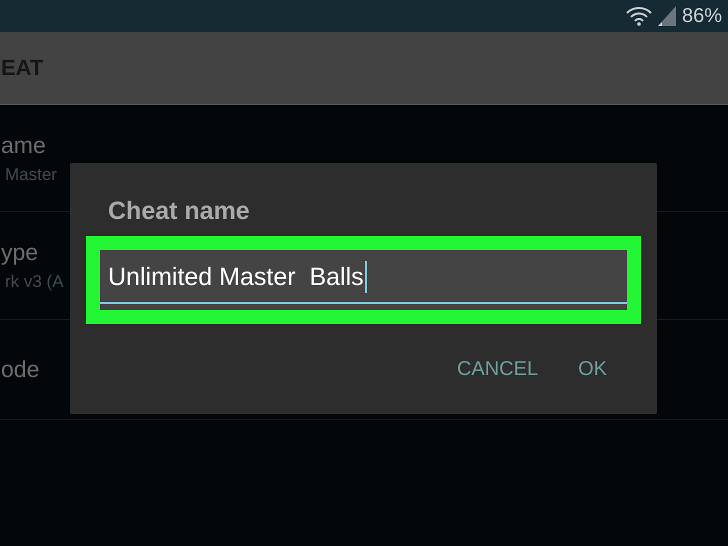  What do you see at coordinates (19, 252) in the screenshot?
I see `setting-title: ype` at bounding box center [19, 252].